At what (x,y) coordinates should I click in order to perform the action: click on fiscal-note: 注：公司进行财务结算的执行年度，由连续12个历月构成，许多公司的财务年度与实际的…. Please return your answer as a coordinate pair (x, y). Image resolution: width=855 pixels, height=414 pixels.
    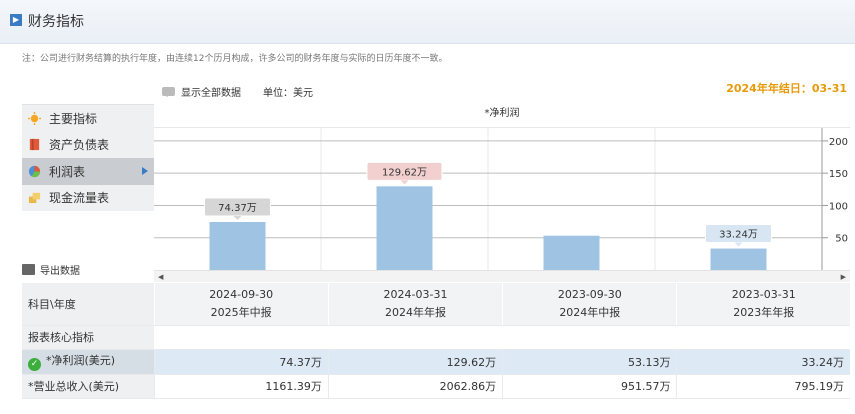
    Looking at the image, I should click on (235, 59).